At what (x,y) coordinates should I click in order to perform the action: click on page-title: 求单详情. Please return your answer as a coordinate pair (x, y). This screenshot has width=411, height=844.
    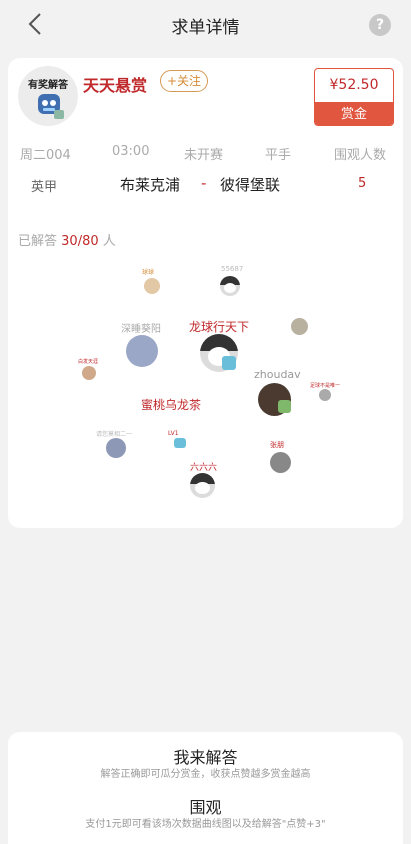
    Looking at the image, I should click on (205, 28).